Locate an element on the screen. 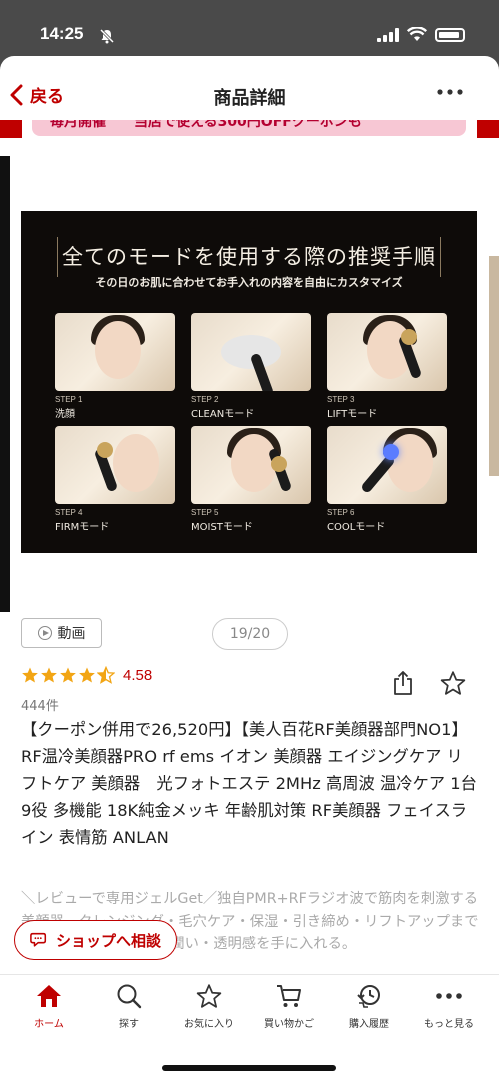 This screenshot has width=499, height=1080. review-count: 444件 is located at coordinates (40, 704).